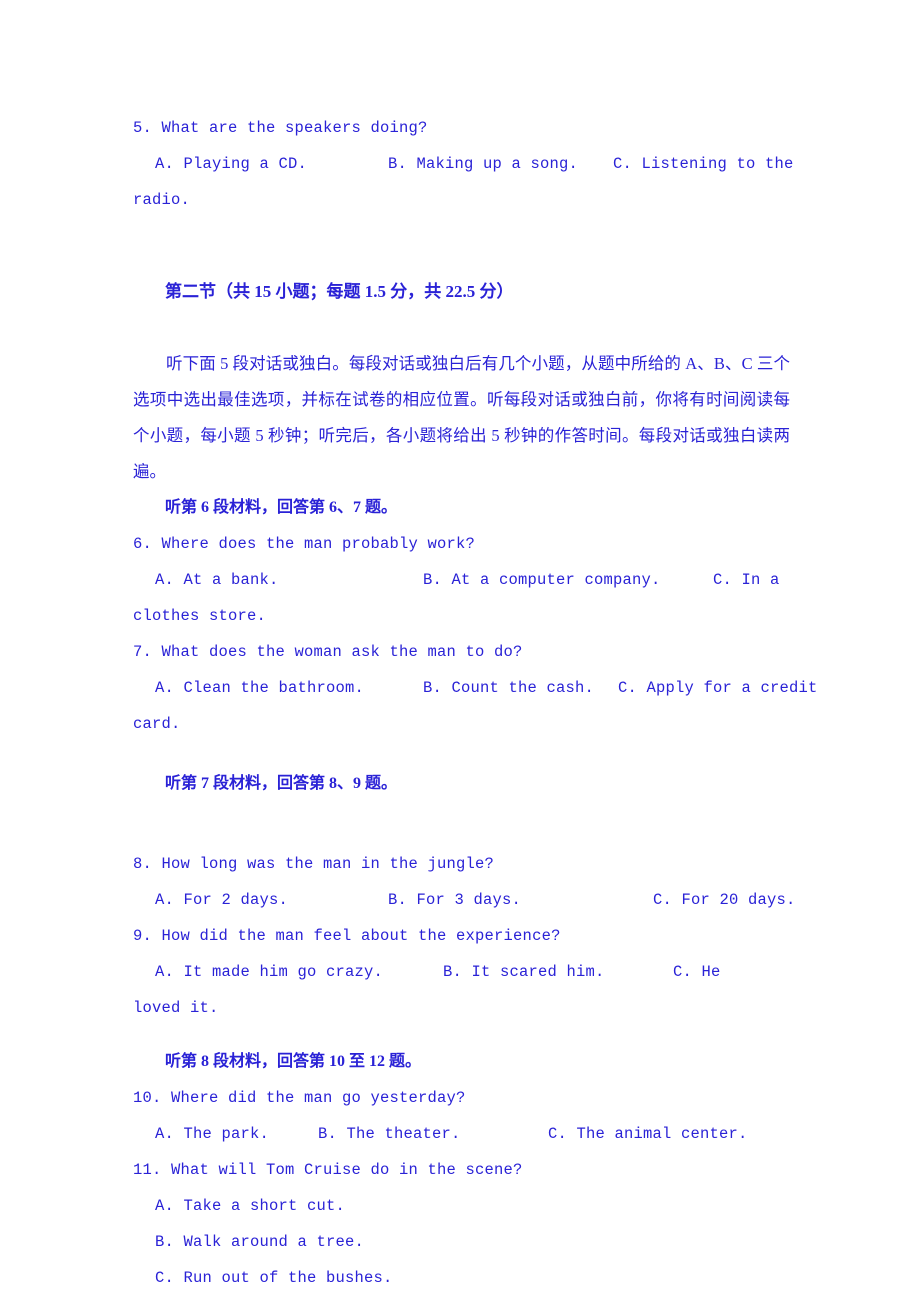  What do you see at coordinates (461, 1278) in the screenshot?
I see `question-11-option-c: C. Run out of the bushes.` at bounding box center [461, 1278].